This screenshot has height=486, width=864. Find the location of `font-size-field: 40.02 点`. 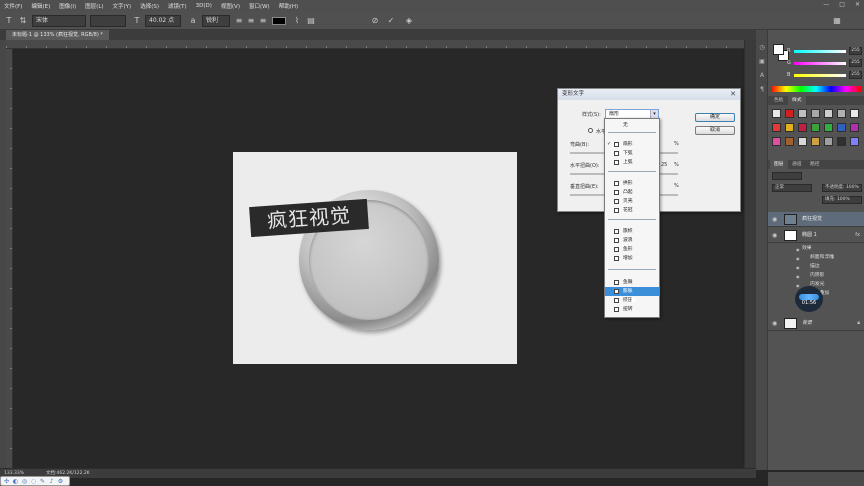

font-size-field: 40.02 点 is located at coordinates (163, 21).